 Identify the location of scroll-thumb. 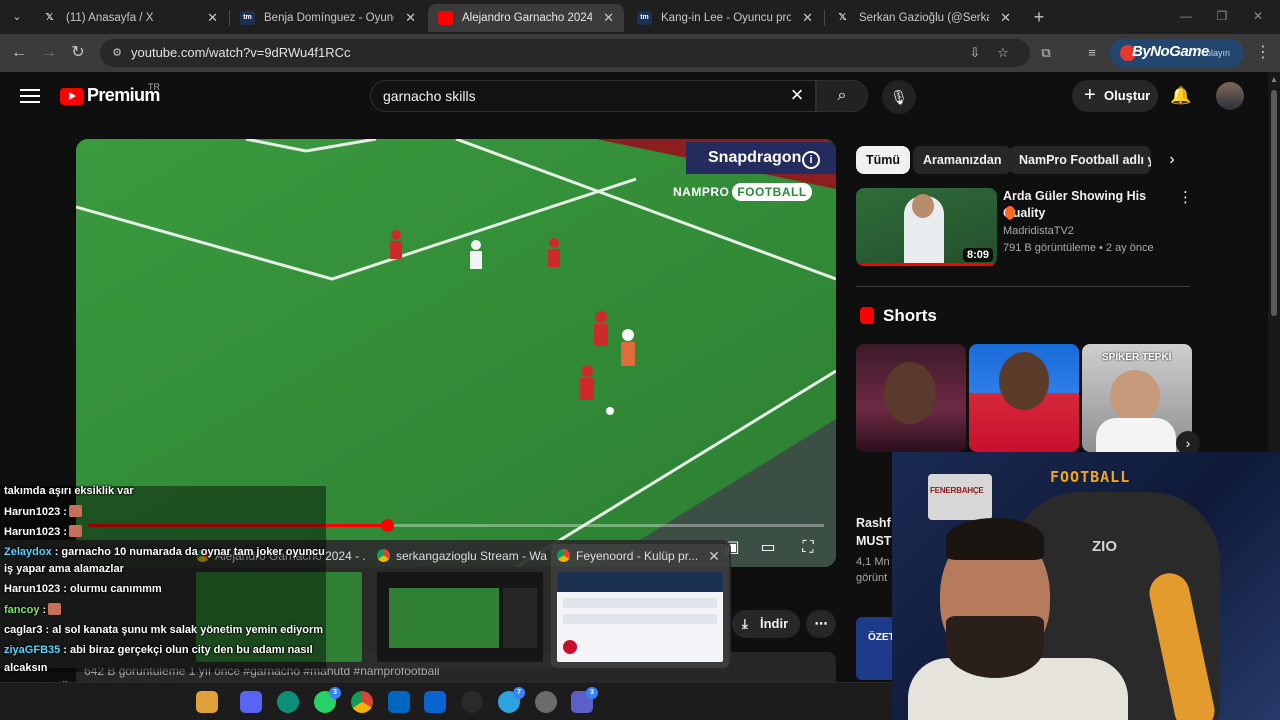
(1274, 203).